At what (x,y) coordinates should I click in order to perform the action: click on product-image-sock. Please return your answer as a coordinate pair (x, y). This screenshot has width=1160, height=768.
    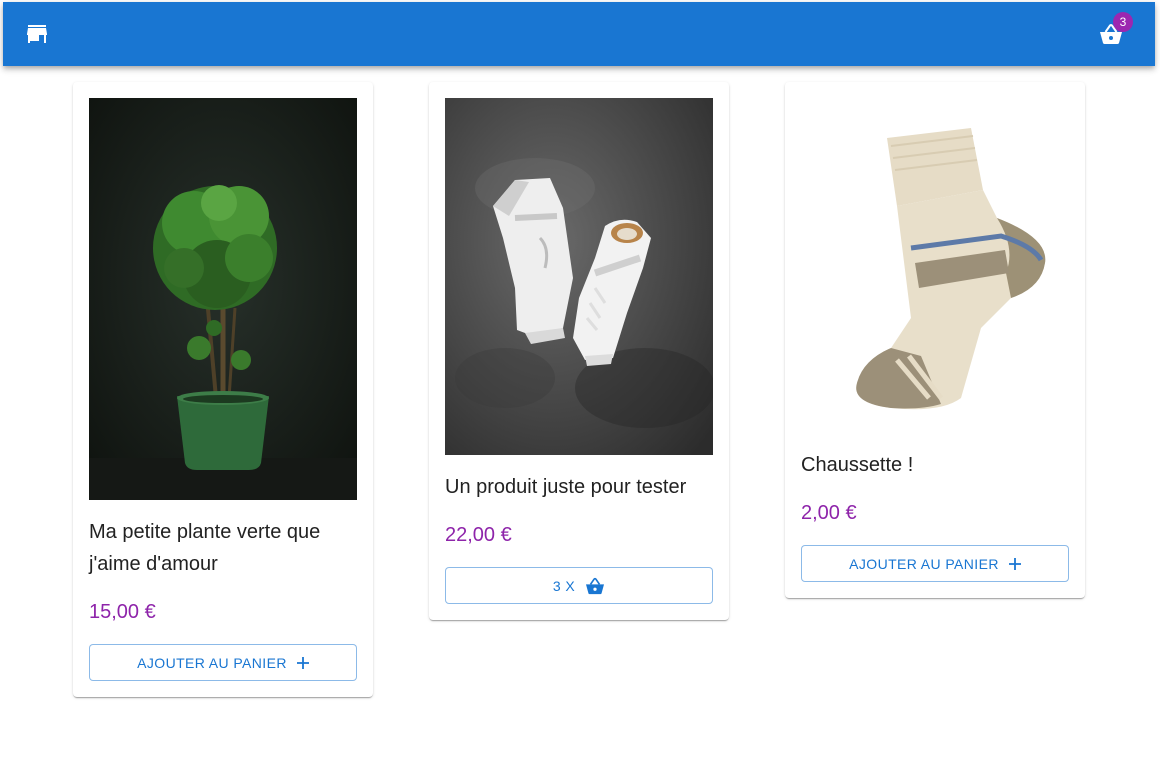
    Looking at the image, I should click on (935, 265).